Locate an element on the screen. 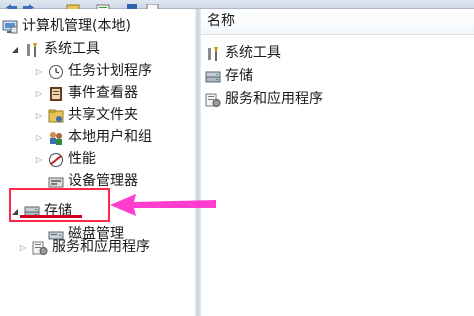  list-item-label: 系统工具 is located at coordinates (253, 53).